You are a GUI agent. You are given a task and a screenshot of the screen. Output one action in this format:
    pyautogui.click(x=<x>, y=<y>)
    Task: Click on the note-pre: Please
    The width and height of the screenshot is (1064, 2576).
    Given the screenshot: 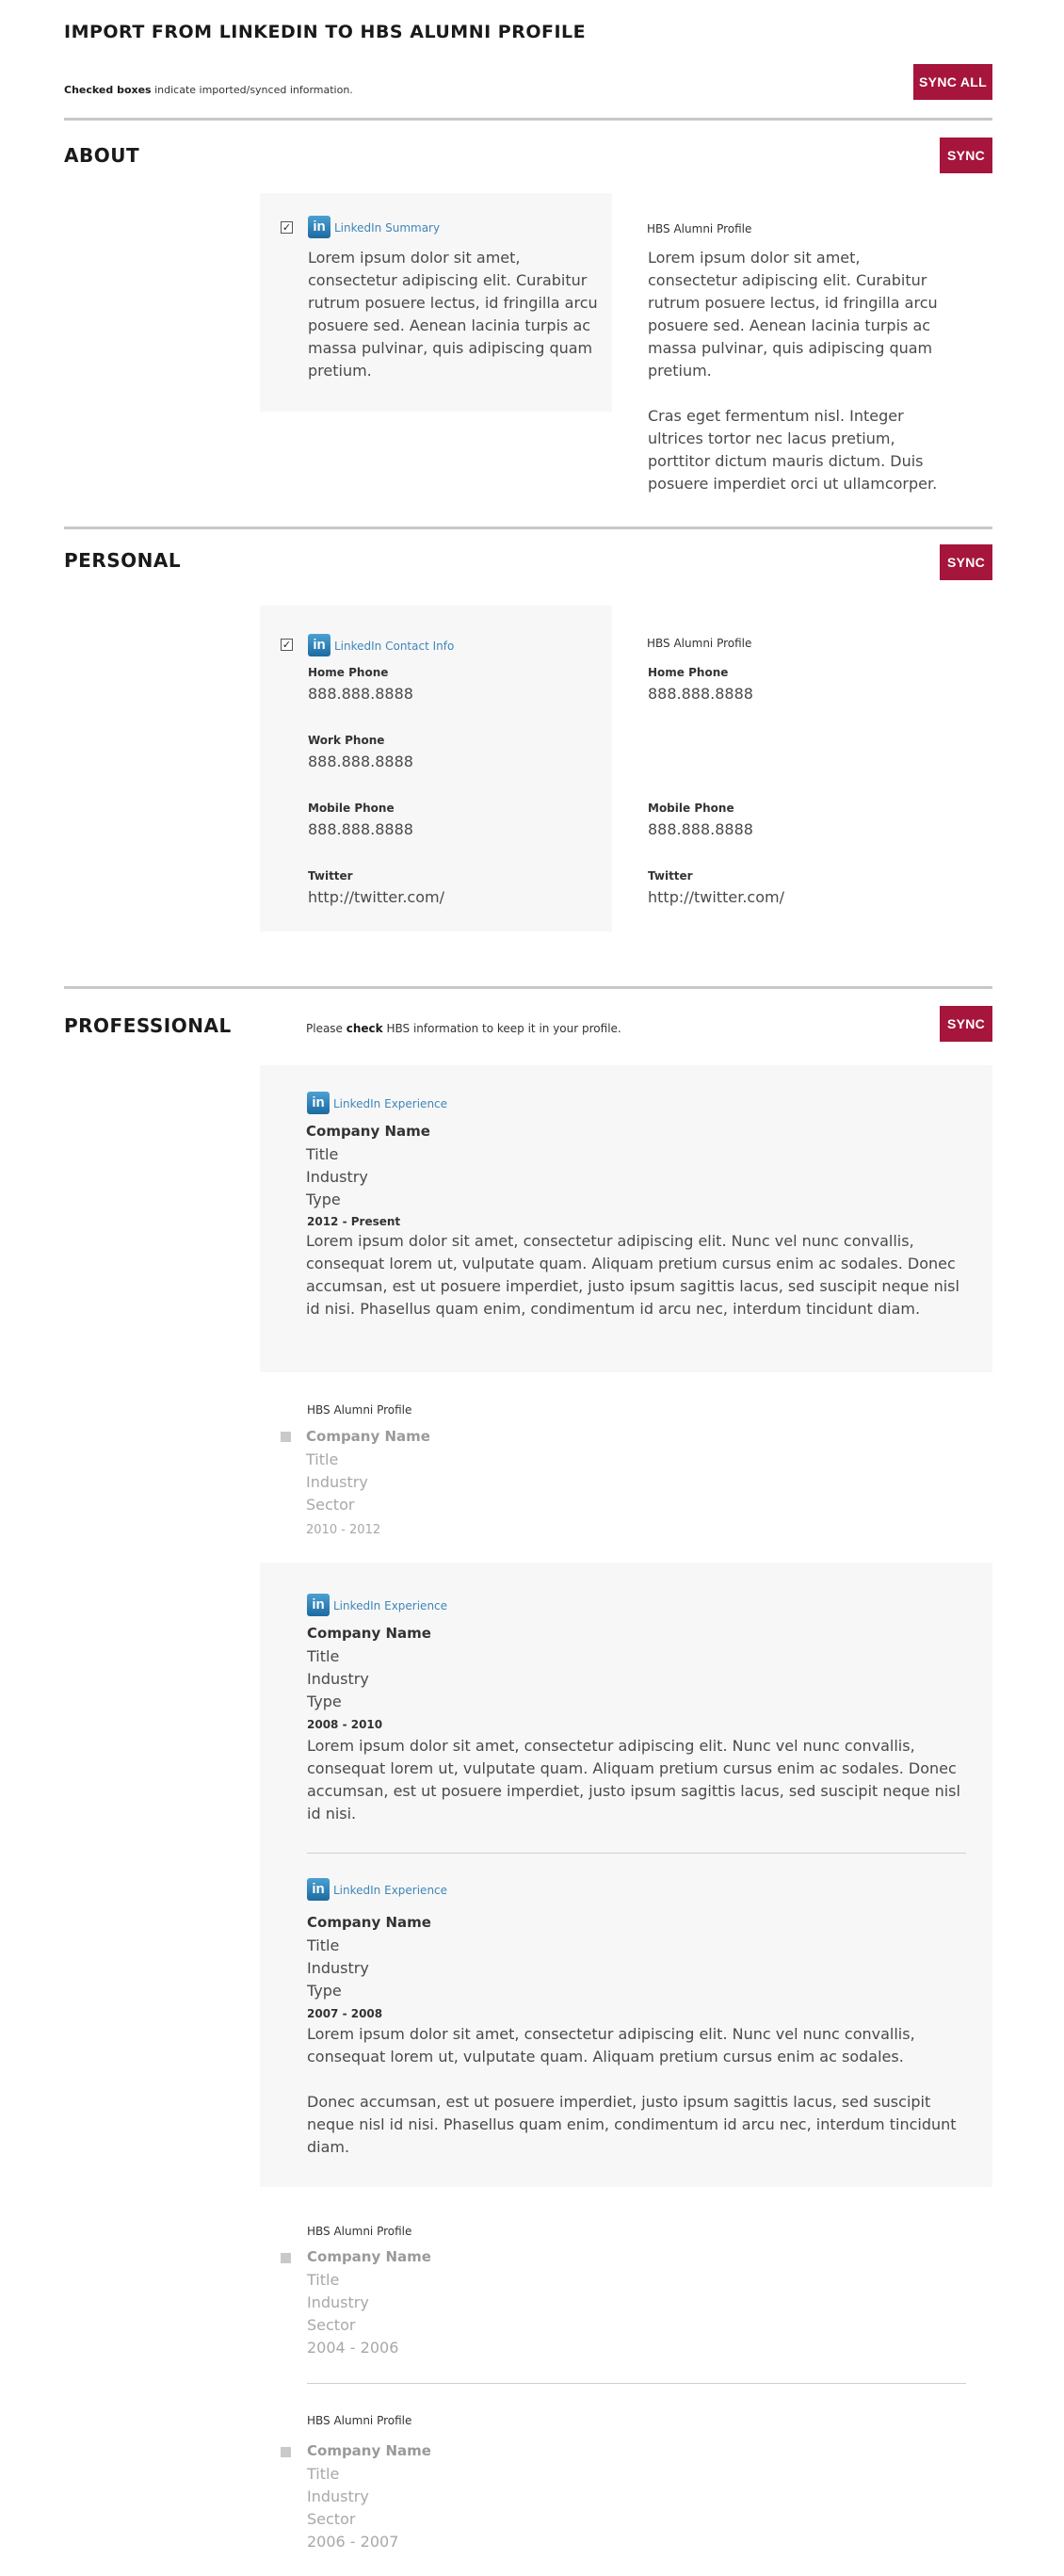 What is the action you would take?
    pyautogui.click(x=326, y=1028)
    